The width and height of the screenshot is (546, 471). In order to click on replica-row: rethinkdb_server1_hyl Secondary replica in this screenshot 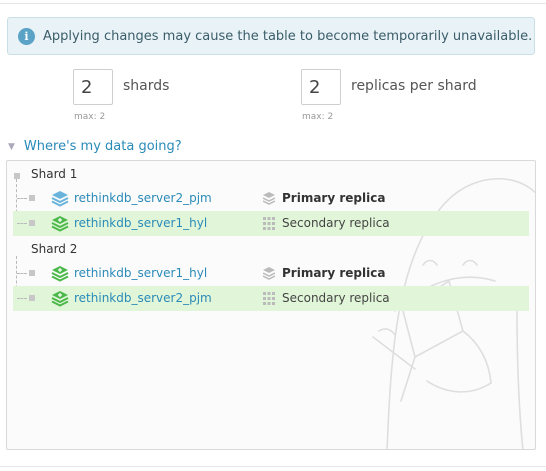, I will do `click(271, 223)`.